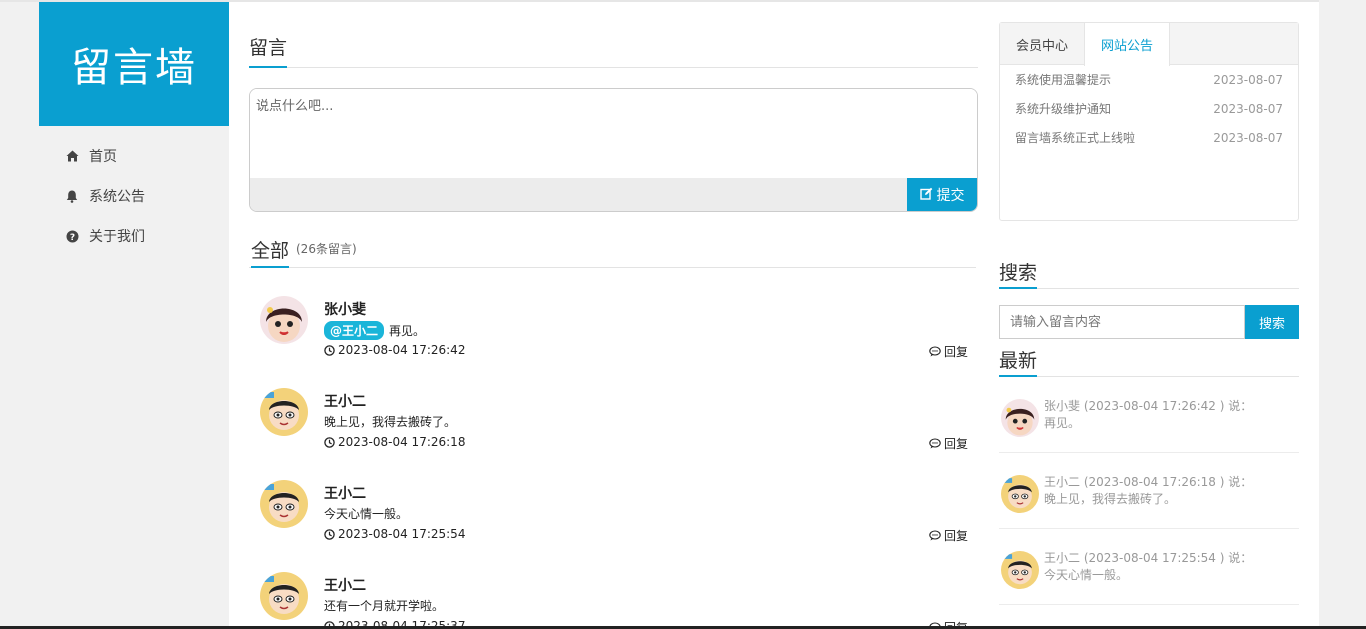 Image resolution: width=1366 pixels, height=629 pixels. Describe the element at coordinates (1148, 406) in the screenshot. I see `latest-meta: 张小斐 (2023-08-04 17:26:42 ) 说：` at that location.